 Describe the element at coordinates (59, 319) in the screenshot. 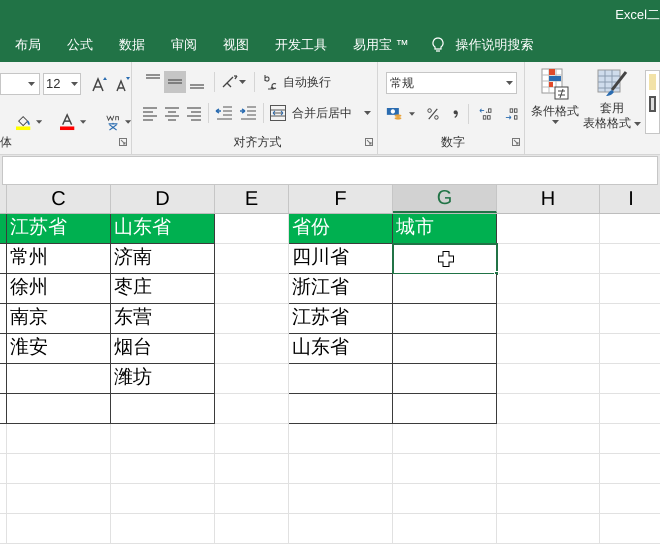

I see `table-cell: 南京` at that location.